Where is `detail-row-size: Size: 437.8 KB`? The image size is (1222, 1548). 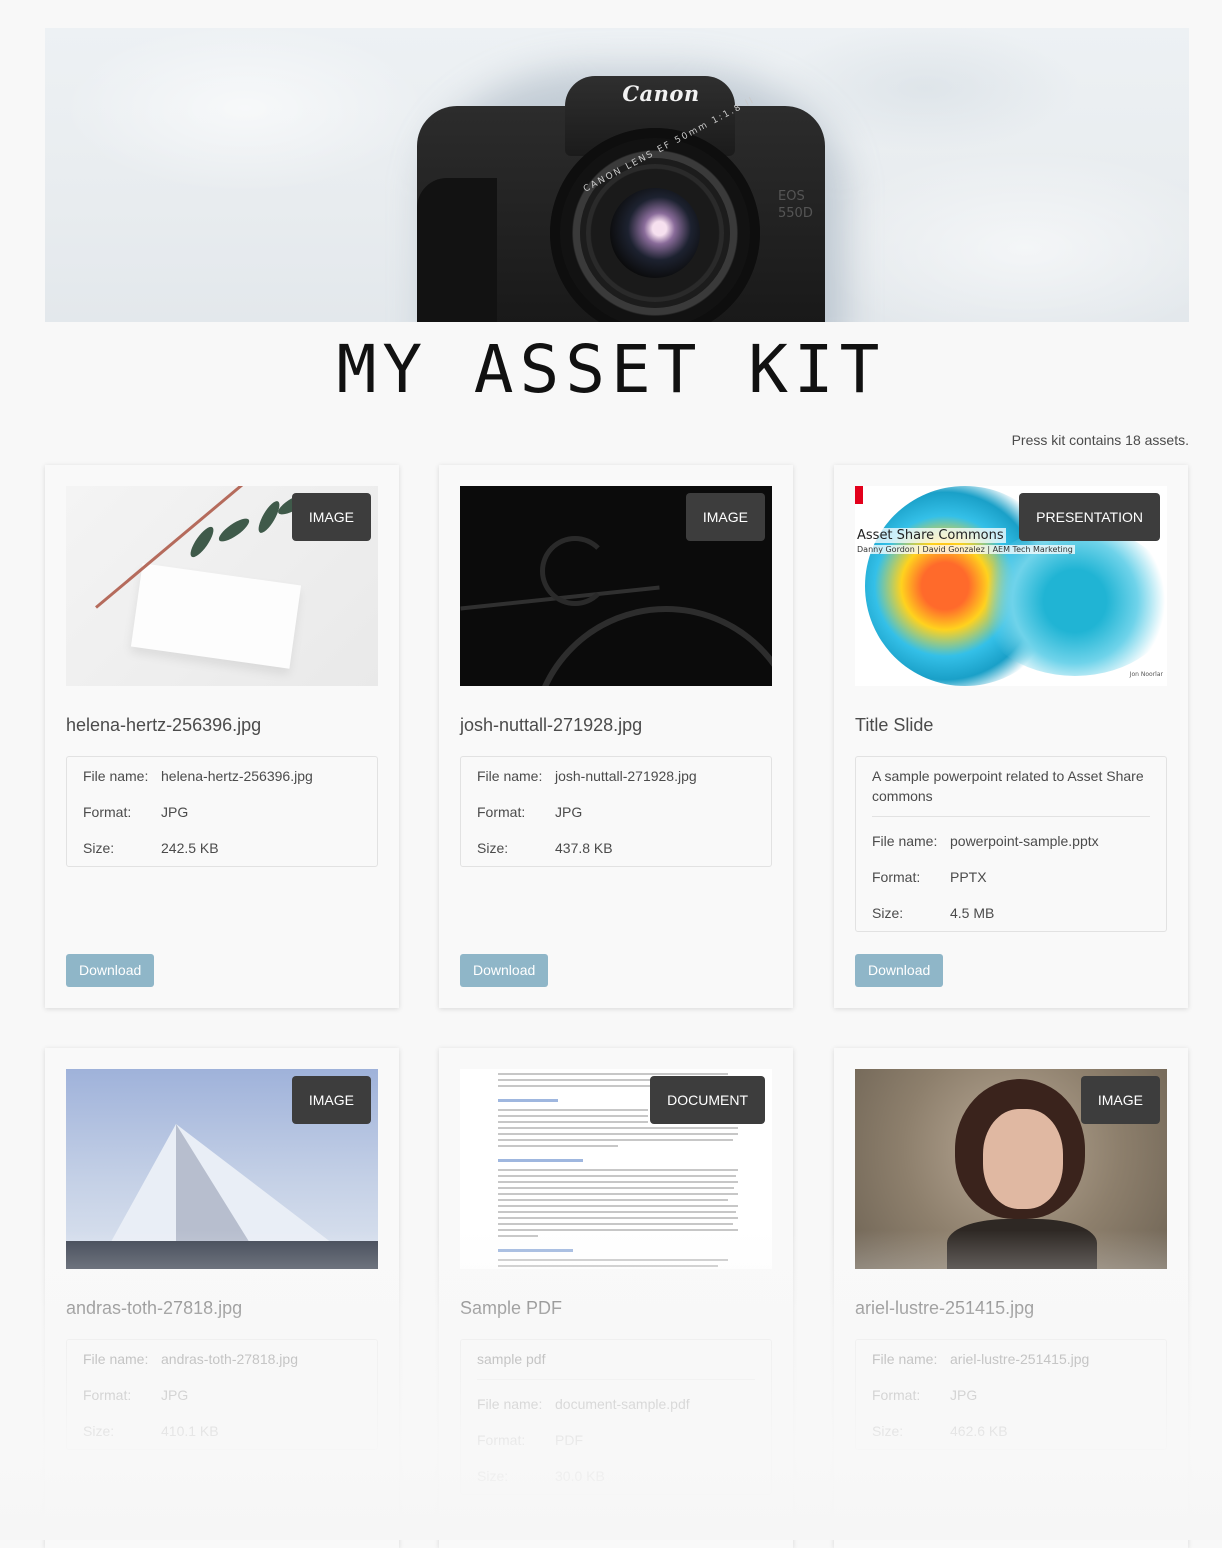
detail-row-size: Size: 437.8 KB is located at coordinates (616, 848).